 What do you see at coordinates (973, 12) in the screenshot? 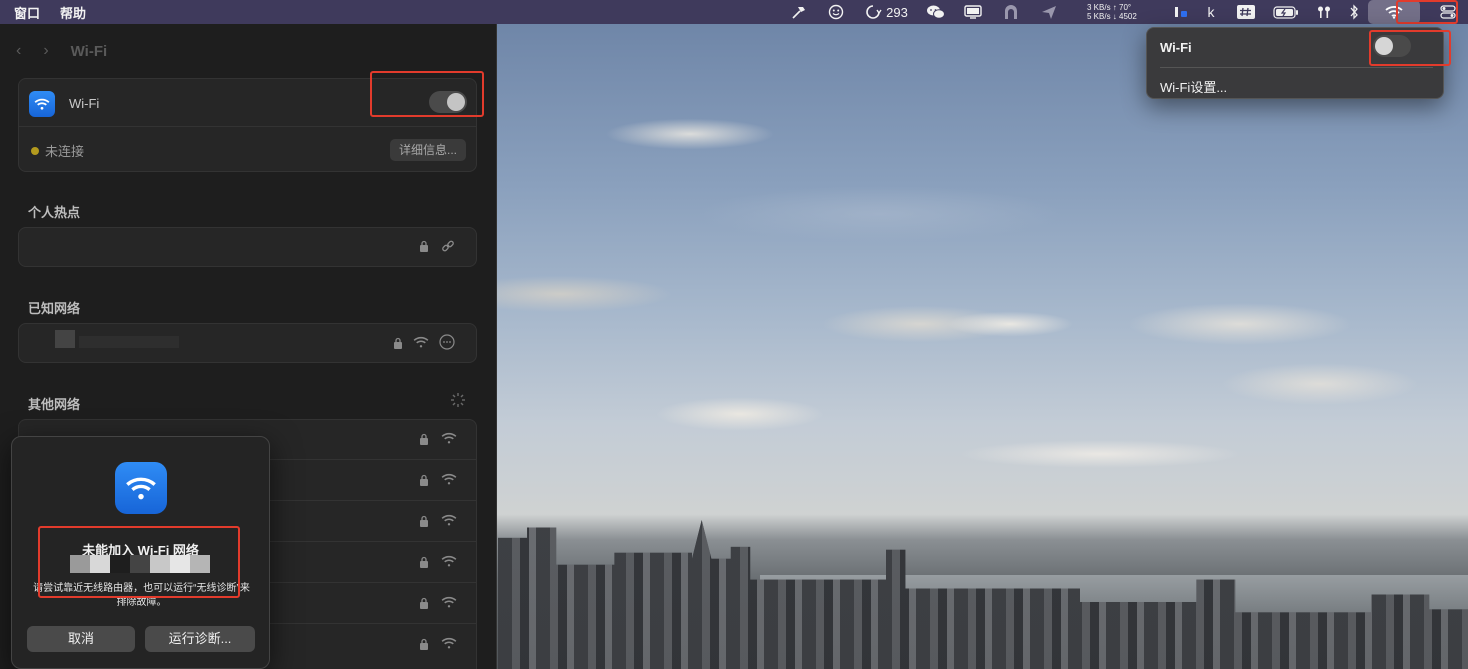
I see `display-icon` at bounding box center [973, 12].